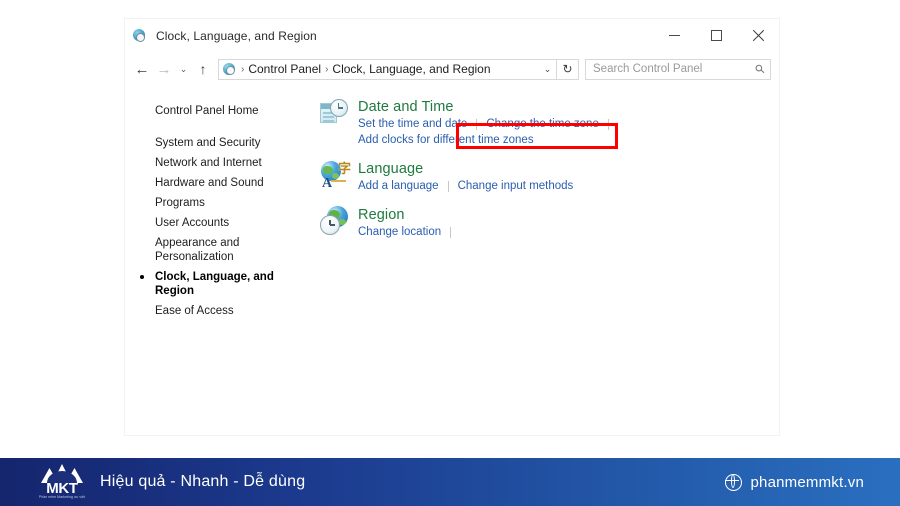 The image size is (900, 506). What do you see at coordinates (183, 69) in the screenshot?
I see `recent-locations-button: ⌄` at bounding box center [183, 69].